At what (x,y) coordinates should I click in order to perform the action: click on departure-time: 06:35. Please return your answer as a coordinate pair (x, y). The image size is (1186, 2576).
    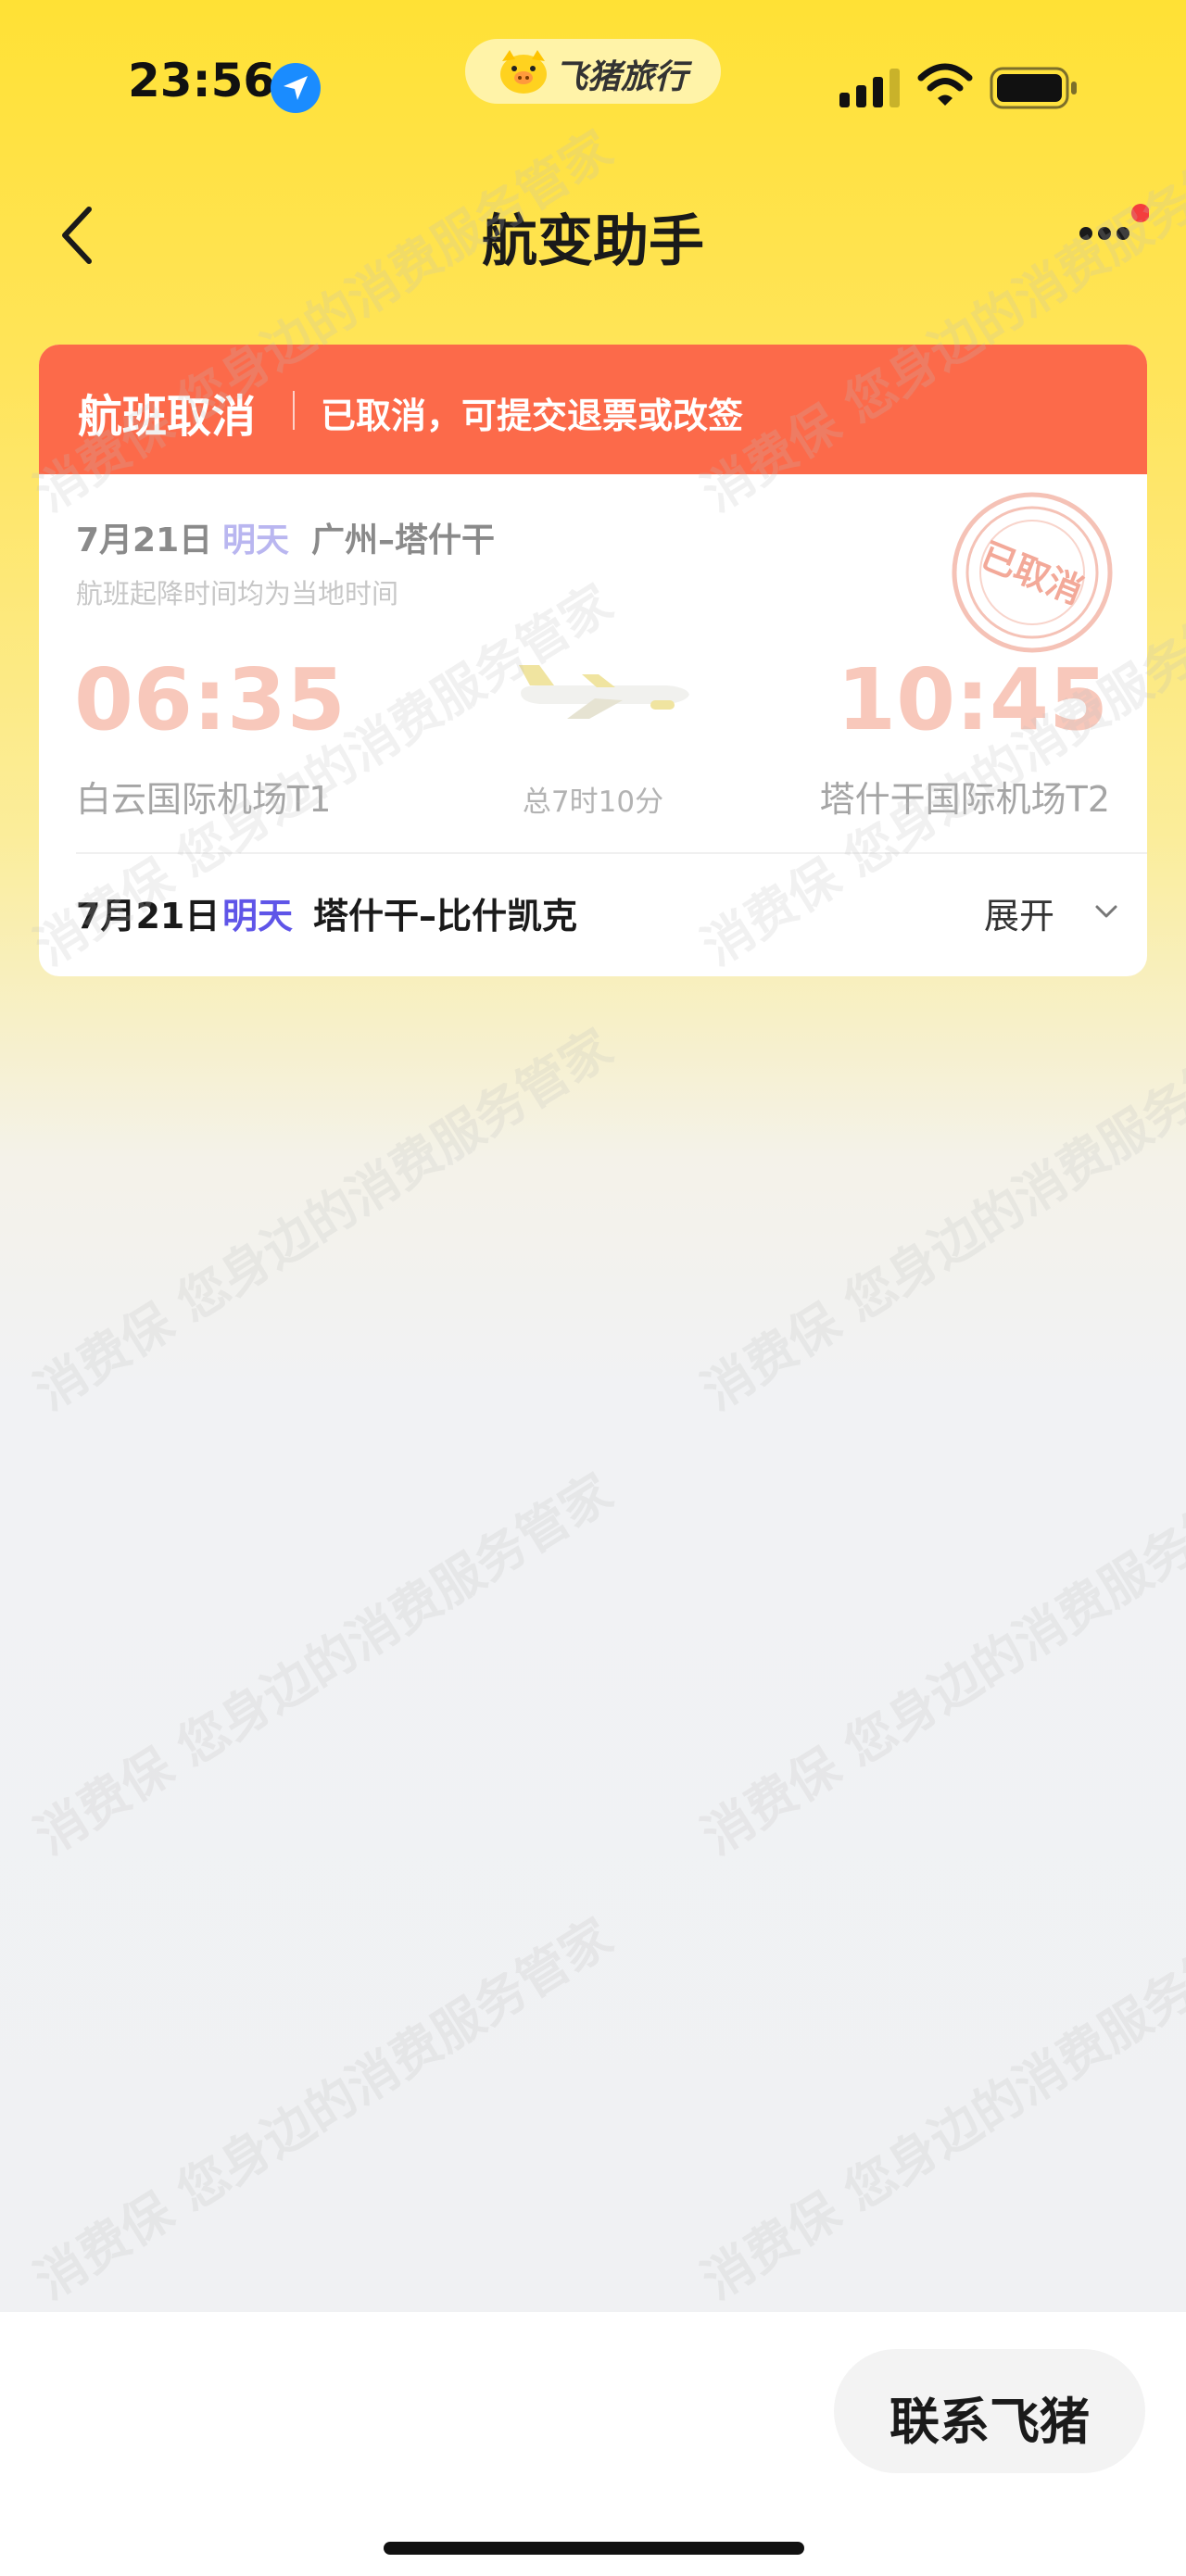
    Looking at the image, I should click on (210, 699).